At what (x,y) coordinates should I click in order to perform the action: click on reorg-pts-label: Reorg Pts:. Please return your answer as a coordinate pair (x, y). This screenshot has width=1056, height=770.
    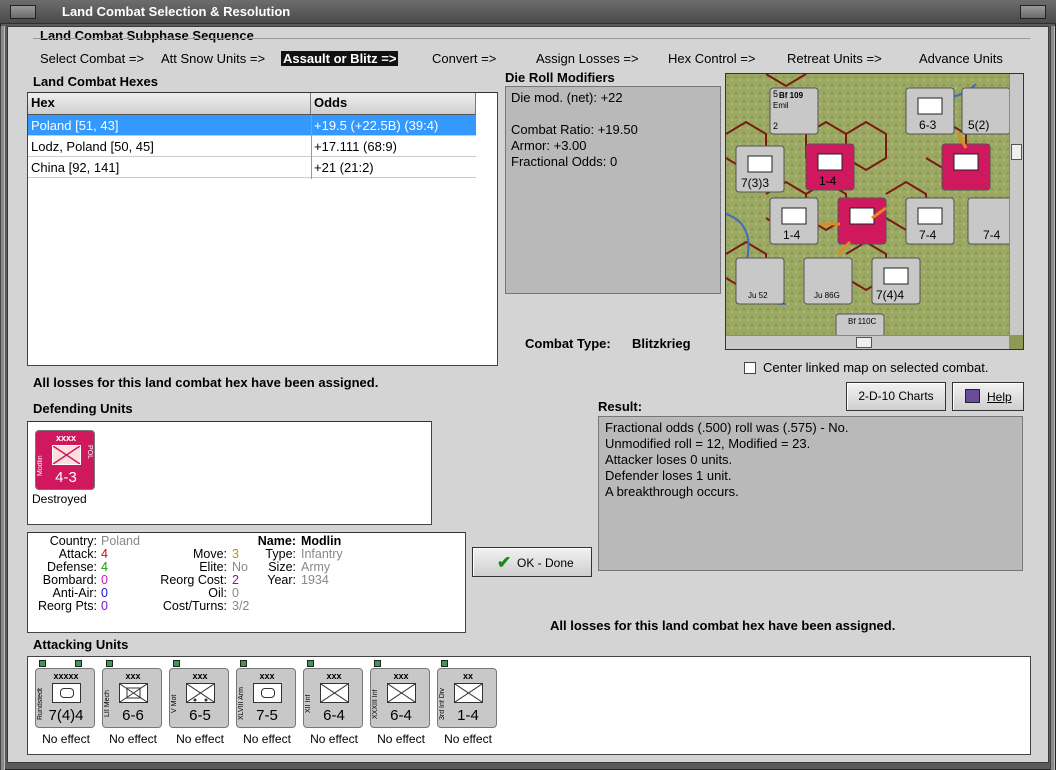
    Looking at the image, I should click on (67, 606).